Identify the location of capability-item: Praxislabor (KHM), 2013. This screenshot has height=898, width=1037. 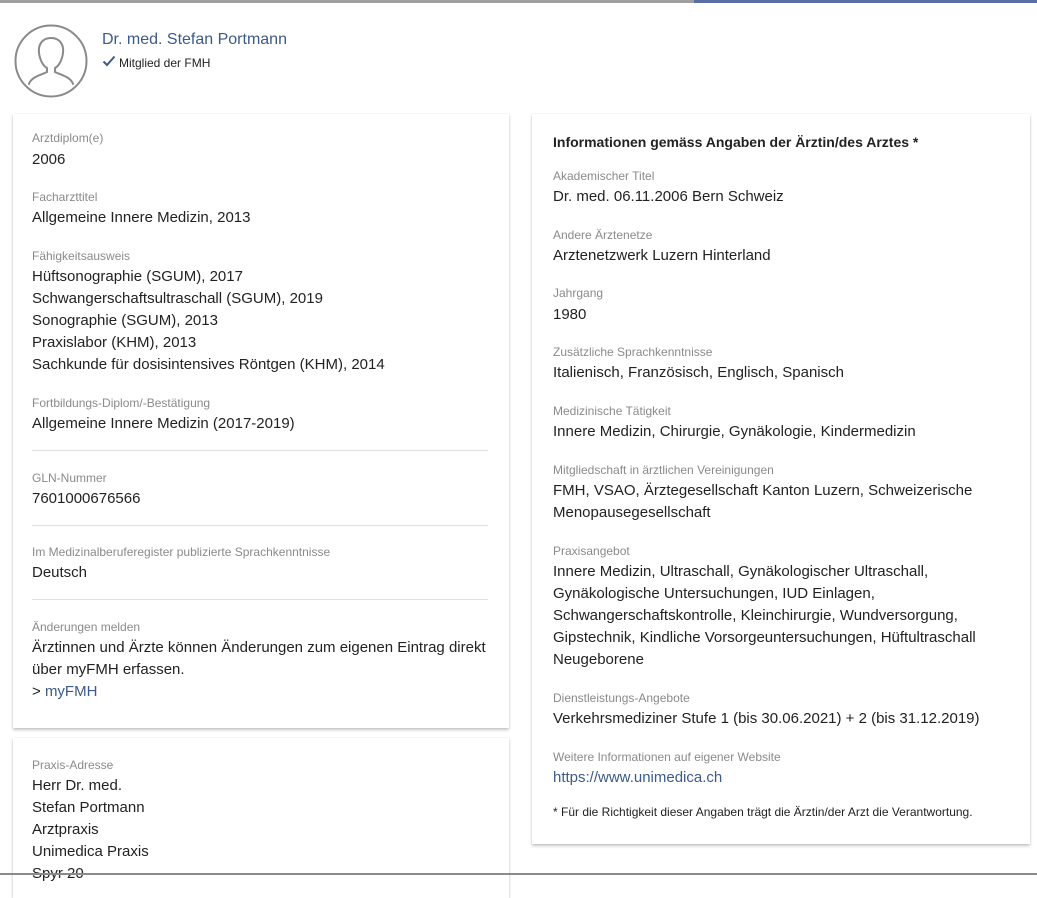
(114, 342).